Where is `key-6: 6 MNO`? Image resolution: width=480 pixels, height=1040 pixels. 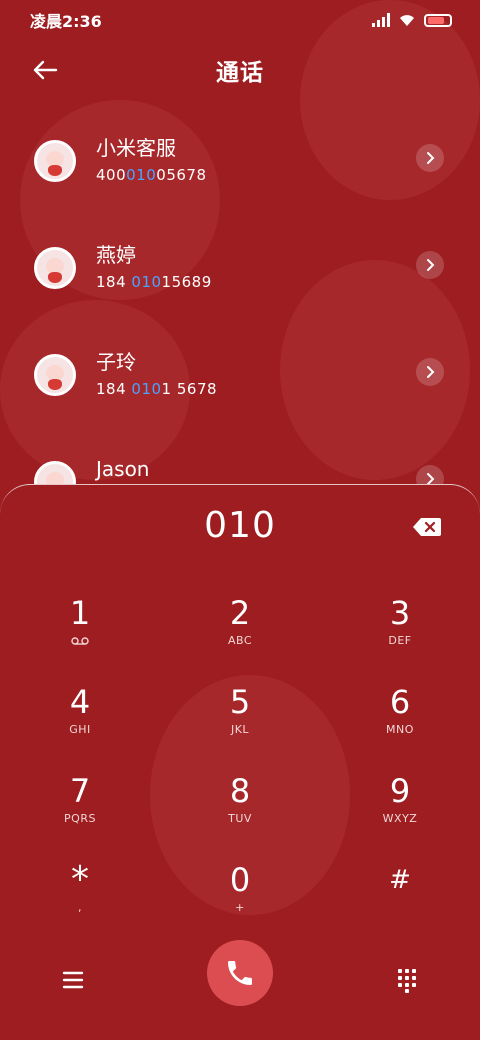 key-6: 6 MNO is located at coordinates (400, 726).